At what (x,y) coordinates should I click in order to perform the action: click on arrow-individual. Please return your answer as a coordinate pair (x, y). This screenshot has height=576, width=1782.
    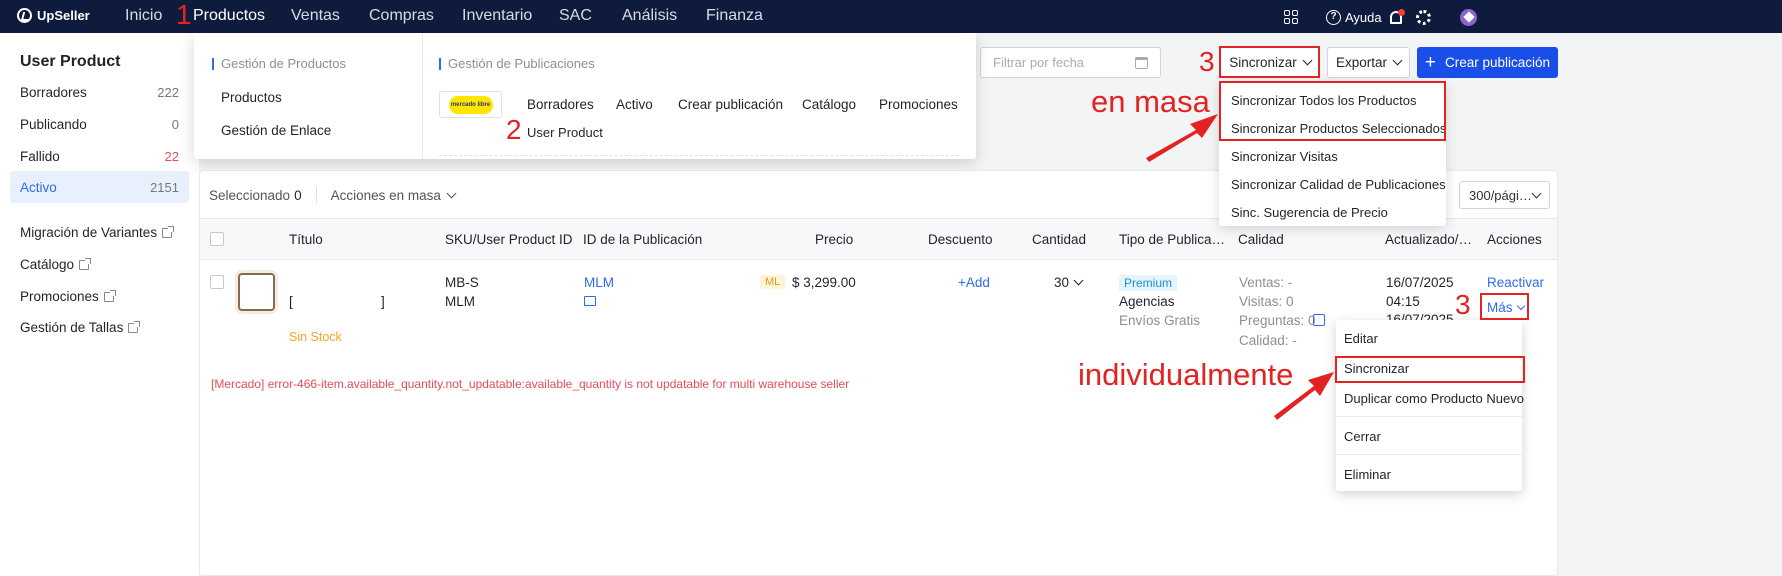
    Looking at the image, I should click on (1304, 396).